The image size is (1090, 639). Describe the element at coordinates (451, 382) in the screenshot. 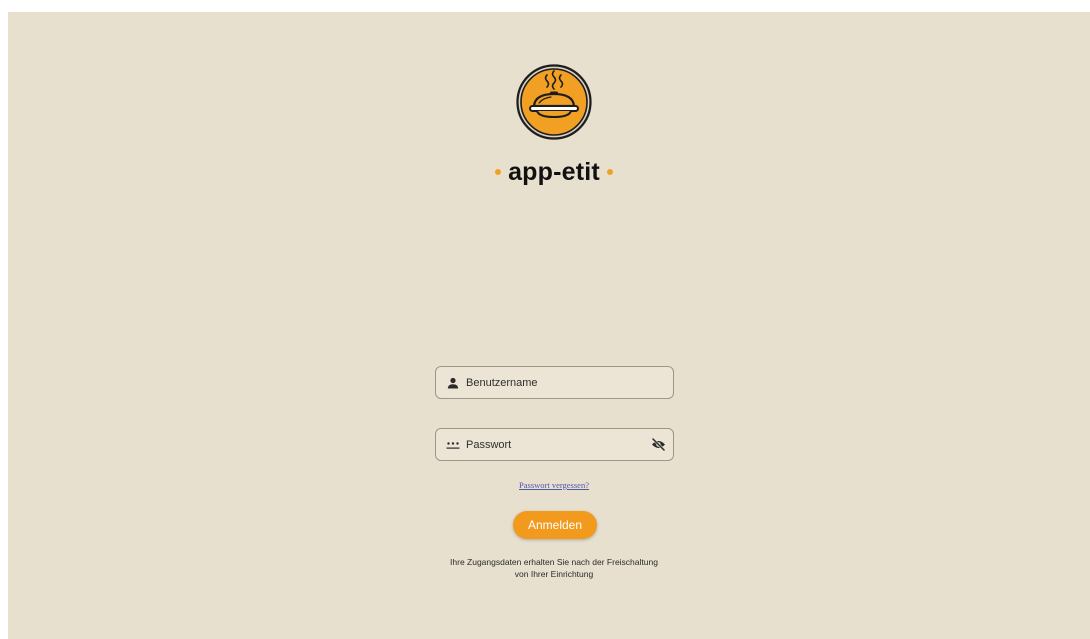

I see `person-icon` at that location.